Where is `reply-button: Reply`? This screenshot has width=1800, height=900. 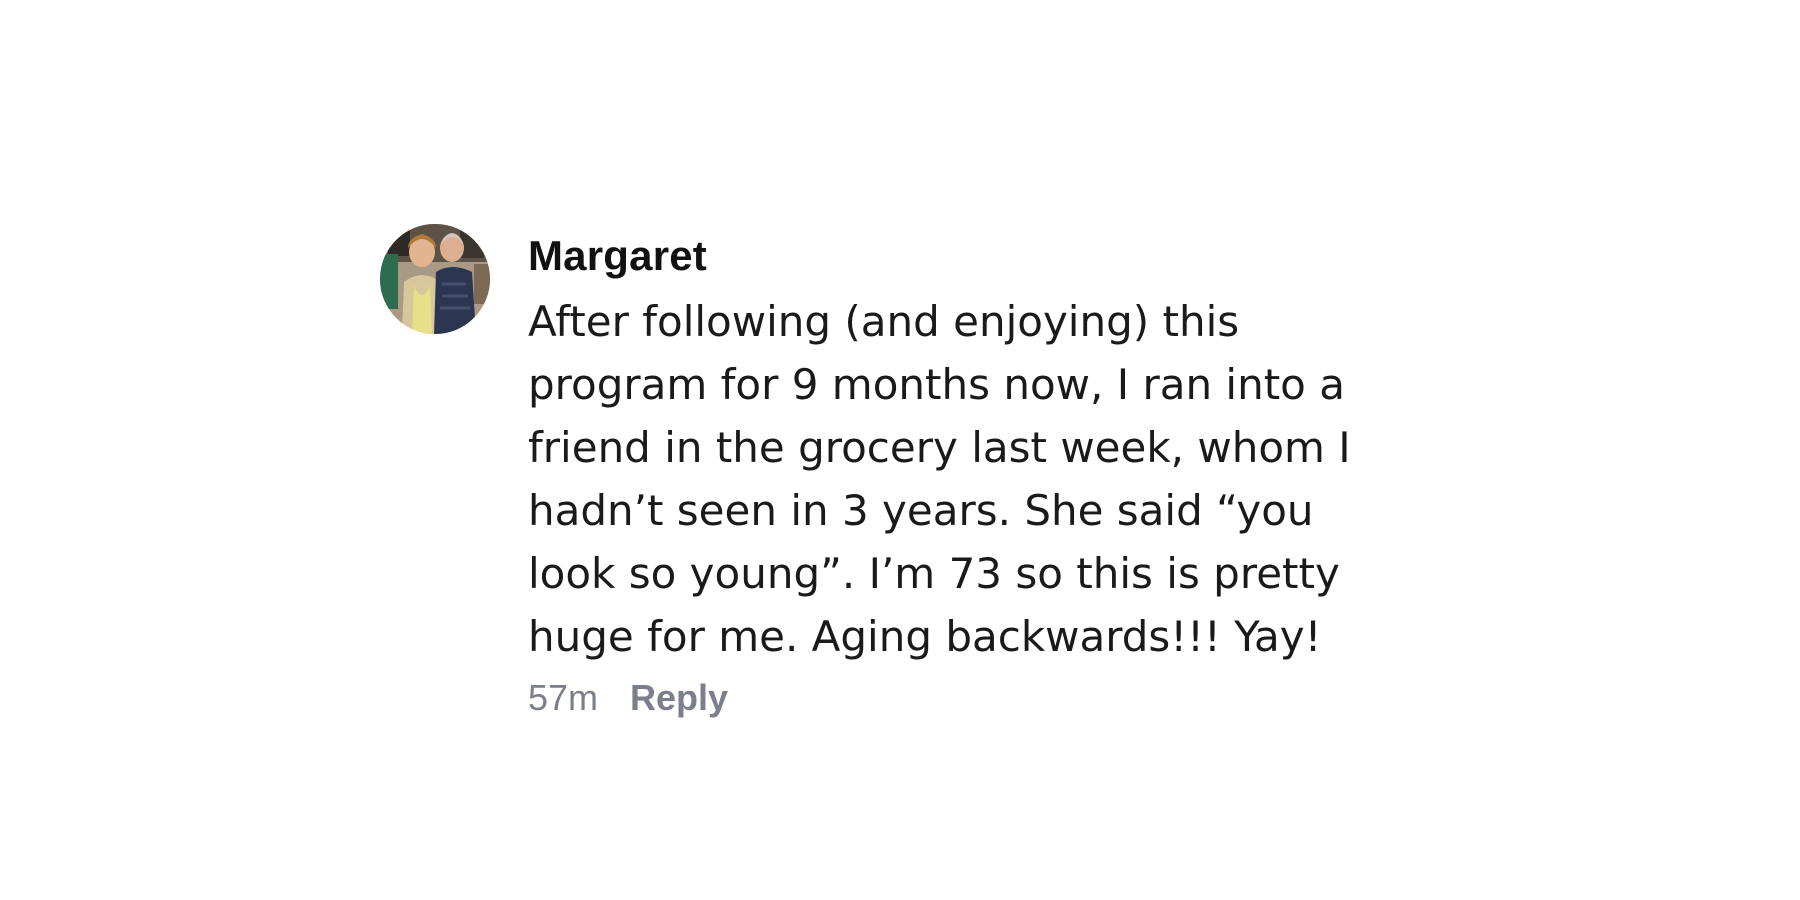
reply-button: Reply is located at coordinates (679, 698).